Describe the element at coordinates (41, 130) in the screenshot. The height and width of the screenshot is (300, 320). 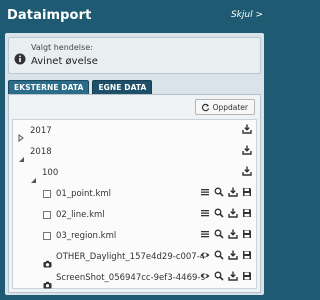
I see `folder-label: 2017` at that location.